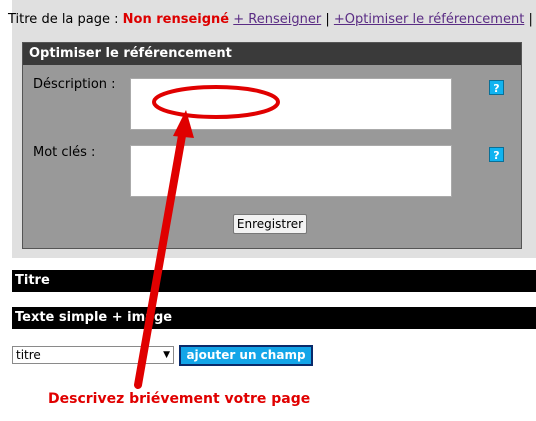 This screenshot has height=421, width=536. Describe the element at coordinates (429, 19) in the screenshot. I see `optimiser-link: +Optimiser le référencement` at that location.